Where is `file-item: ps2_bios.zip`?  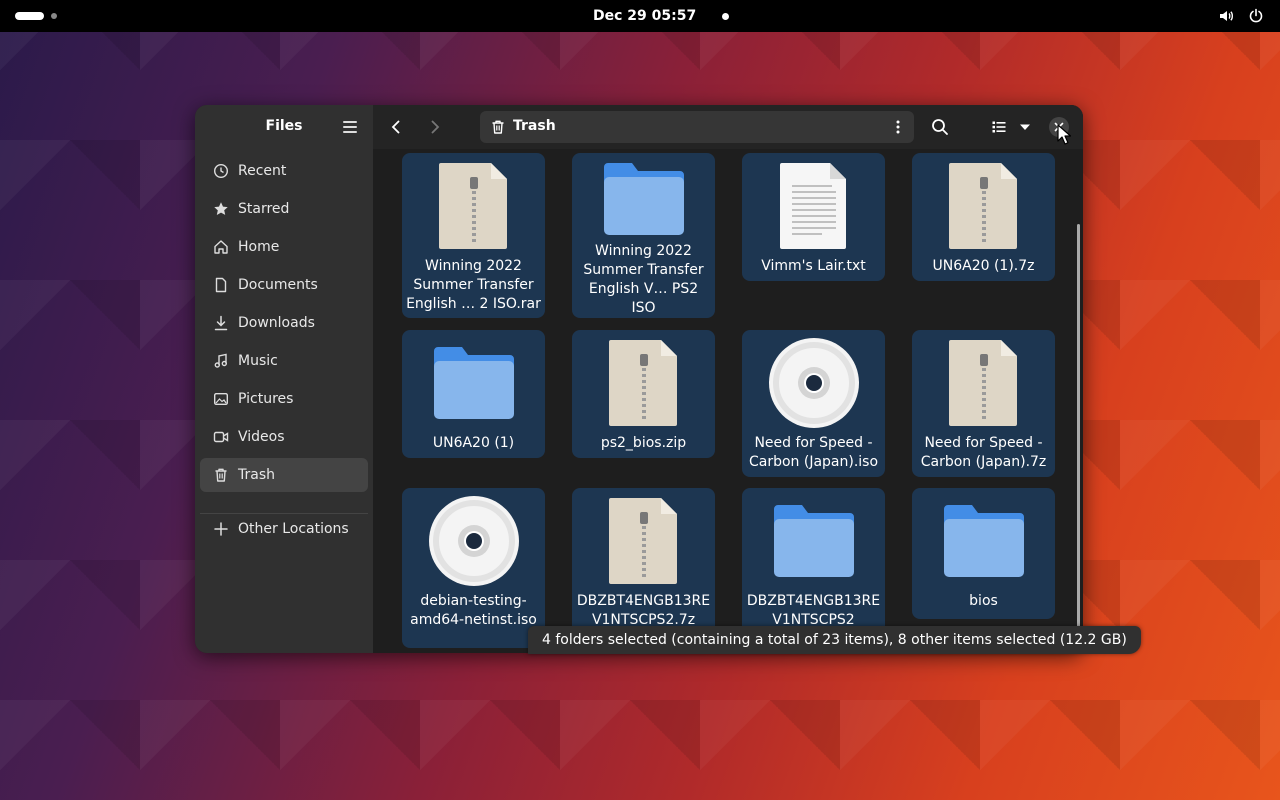 file-item: ps2_bios.zip is located at coordinates (643, 394).